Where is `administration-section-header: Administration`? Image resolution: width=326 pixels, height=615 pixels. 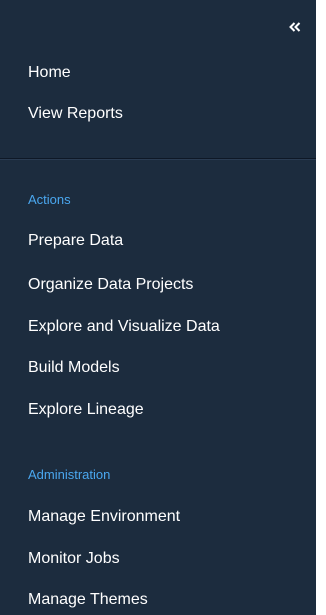 administration-section-header: Administration is located at coordinates (69, 474).